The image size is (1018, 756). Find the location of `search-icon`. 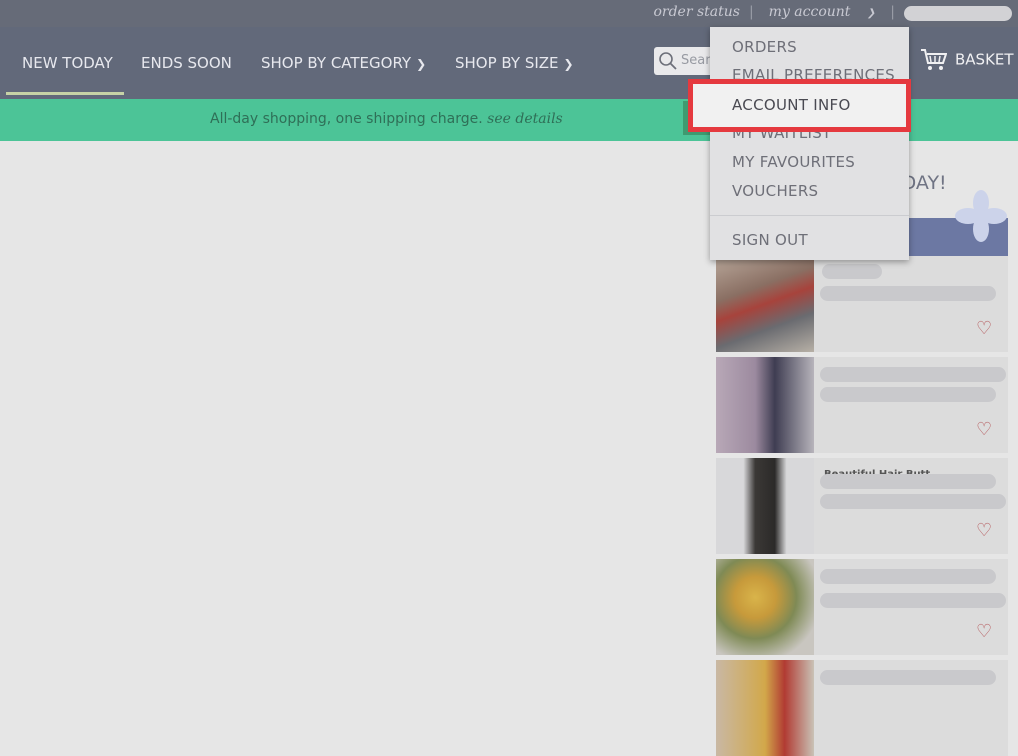

search-icon is located at coordinates (668, 61).